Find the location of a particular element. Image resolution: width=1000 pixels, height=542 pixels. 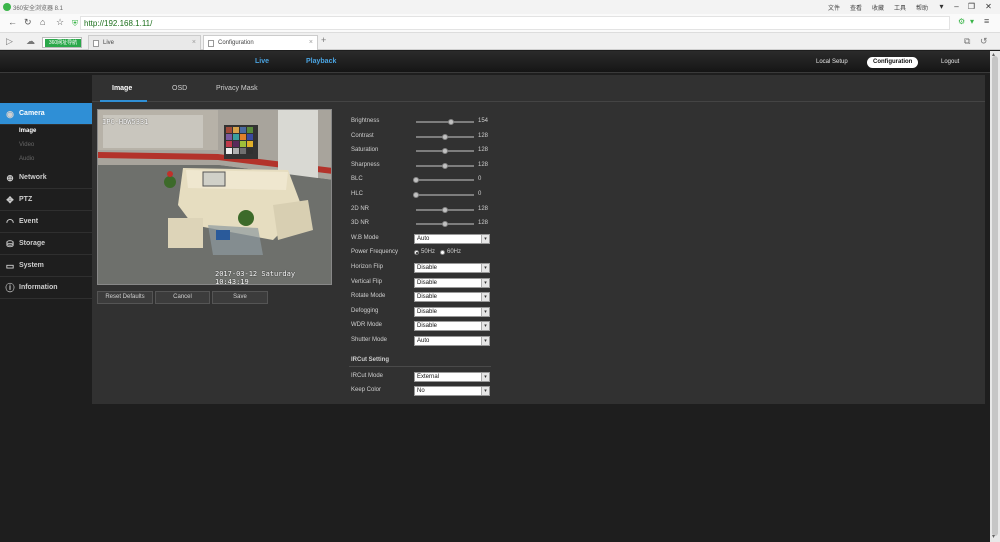

keep-color-select: No ▾ is located at coordinates (452, 391).